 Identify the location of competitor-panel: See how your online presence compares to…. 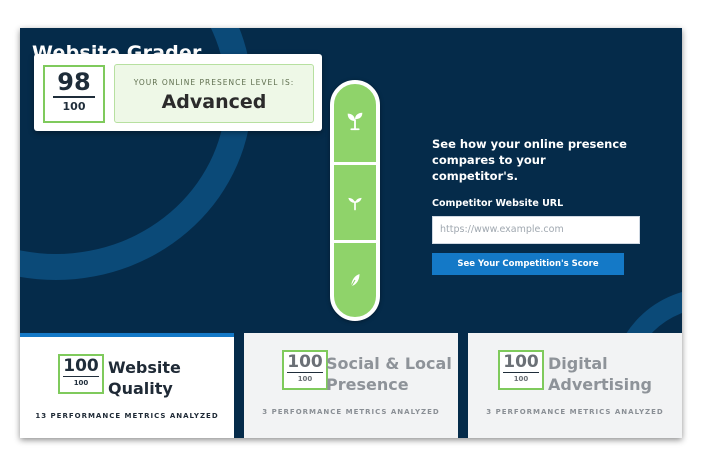
(536, 205).